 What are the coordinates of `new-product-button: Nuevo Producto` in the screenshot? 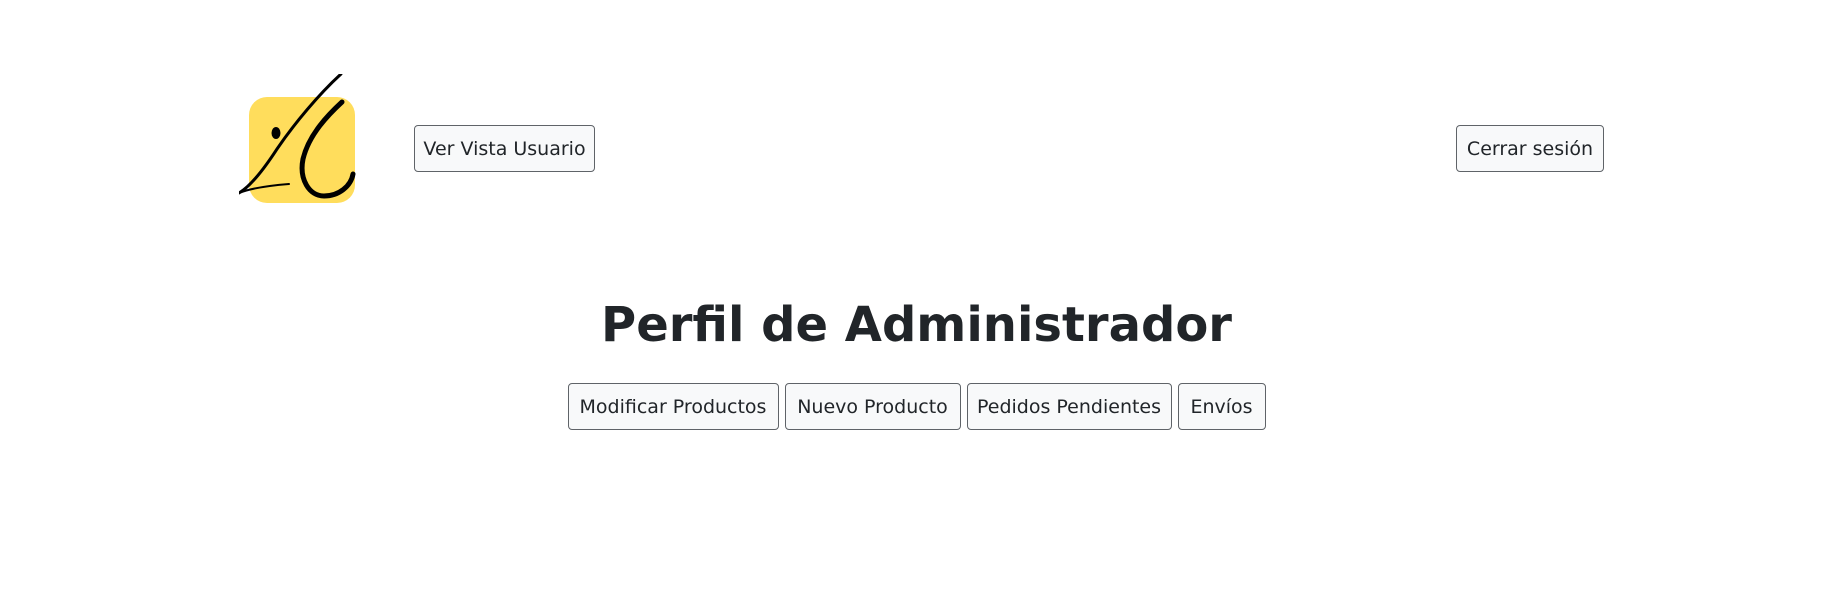 It's located at (872, 406).